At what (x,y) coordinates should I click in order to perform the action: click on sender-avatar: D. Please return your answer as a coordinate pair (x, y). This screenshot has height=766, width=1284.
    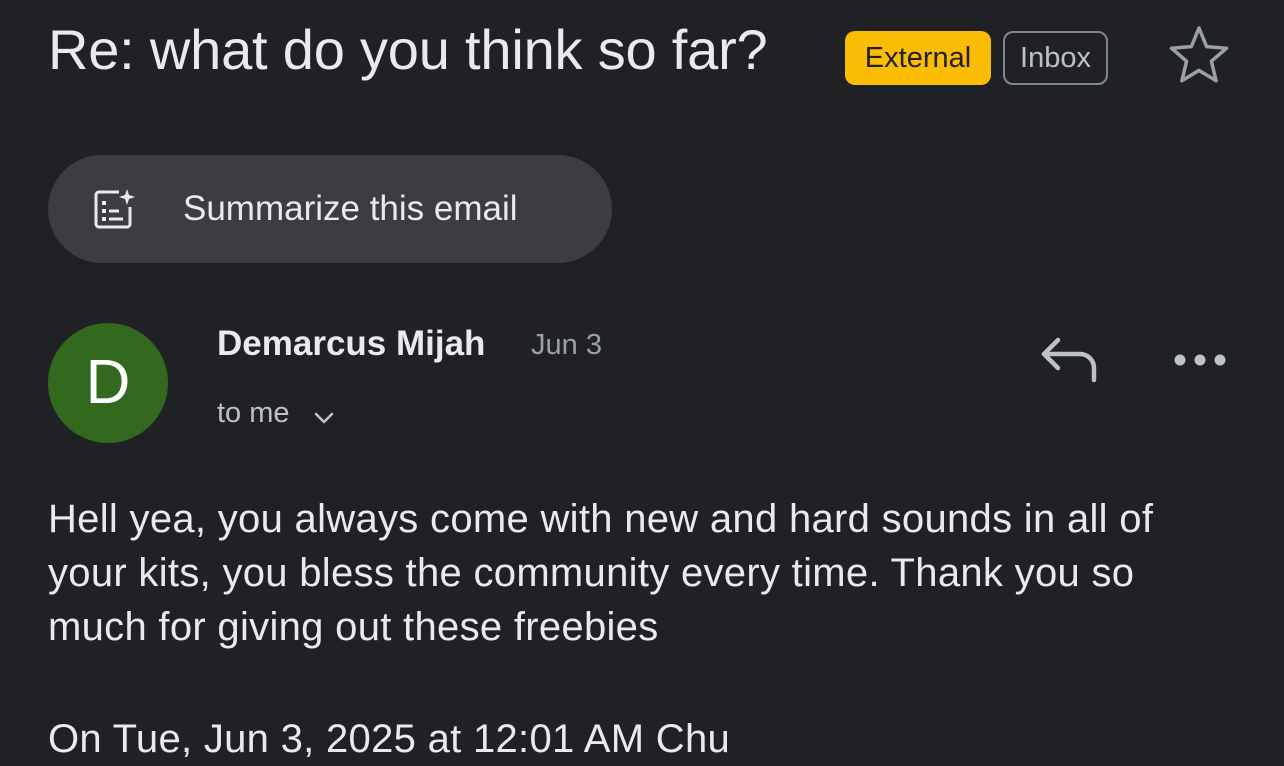
    Looking at the image, I should click on (108, 383).